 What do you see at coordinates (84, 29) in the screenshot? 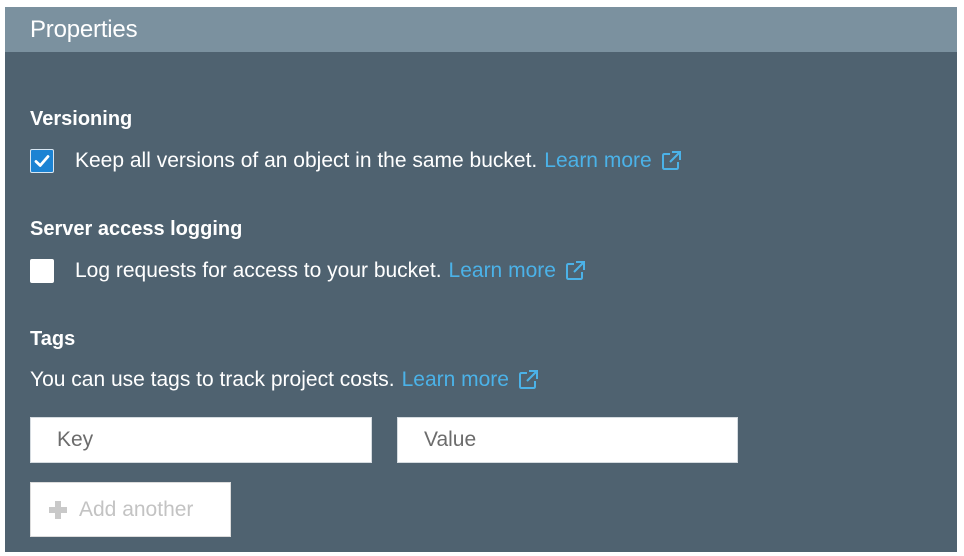
I see `panel-title: Properties` at bounding box center [84, 29].